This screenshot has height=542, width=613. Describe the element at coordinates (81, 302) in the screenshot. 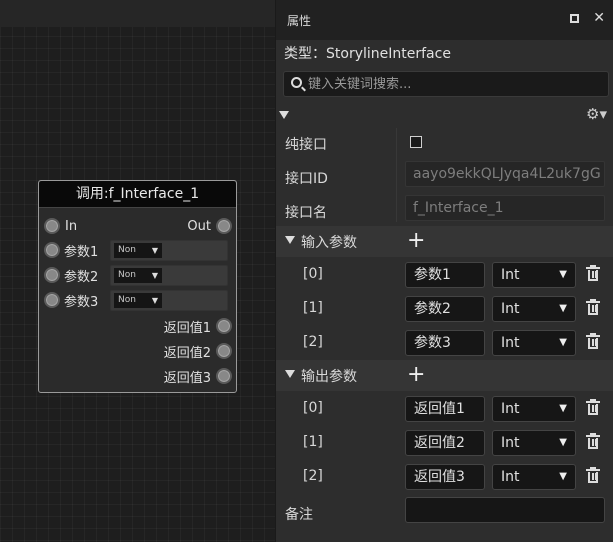

I see `param-label-3: 参数3` at that location.